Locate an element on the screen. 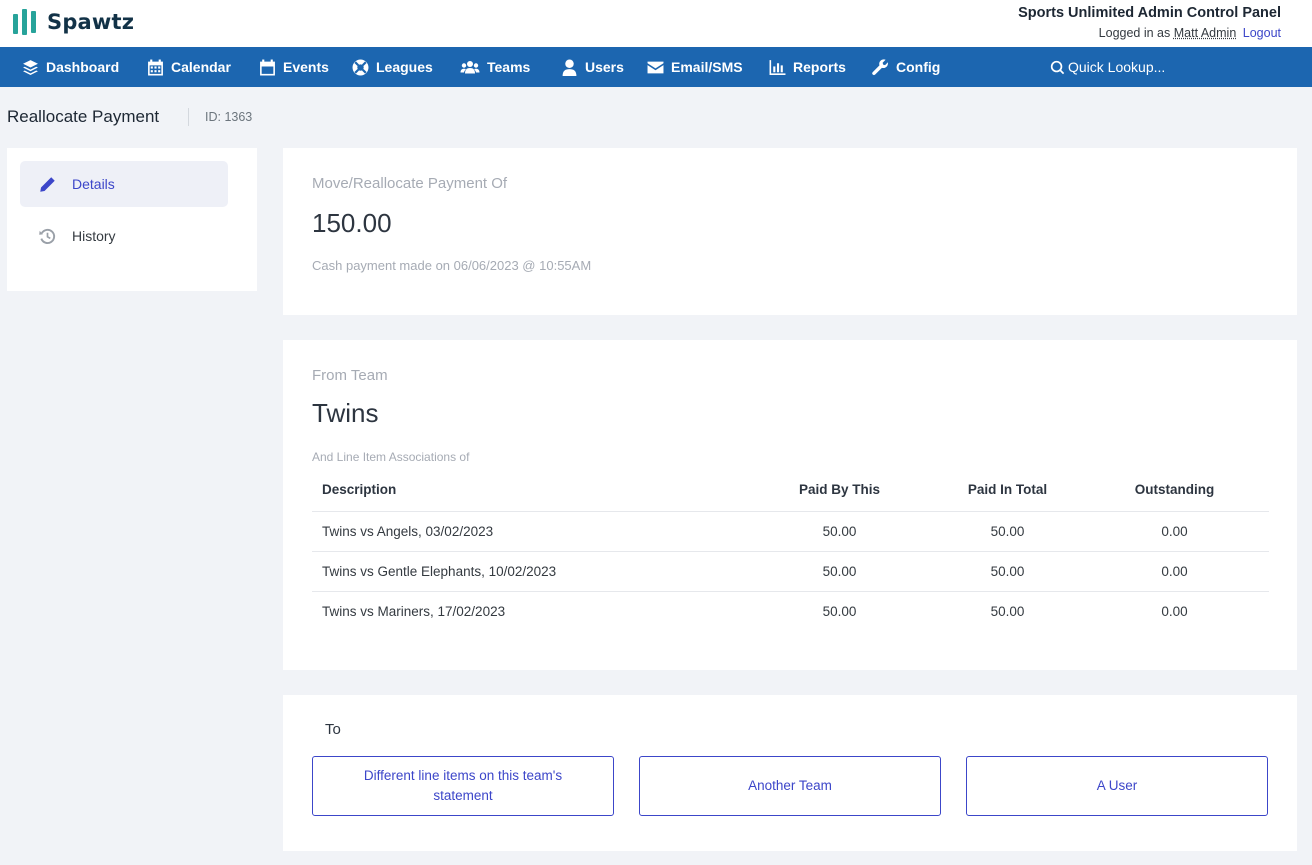 Image resolution: width=1312 pixels, height=865 pixels. from-team-label: From Team is located at coordinates (350, 375).